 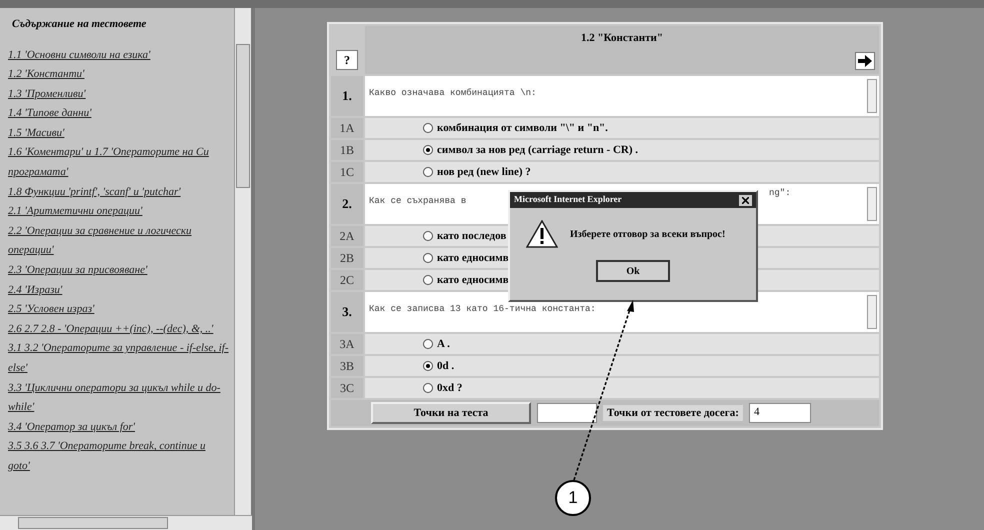 What do you see at coordinates (451, 413) in the screenshot?
I see `score-button: Точки на теста` at bounding box center [451, 413].